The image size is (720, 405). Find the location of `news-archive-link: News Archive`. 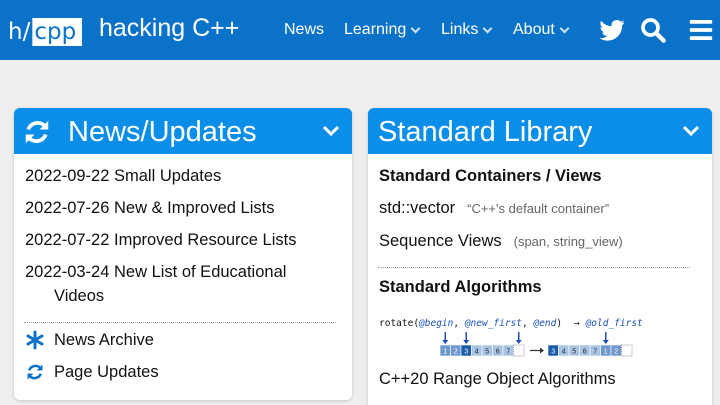

news-archive-link: News Archive is located at coordinates (89, 340).